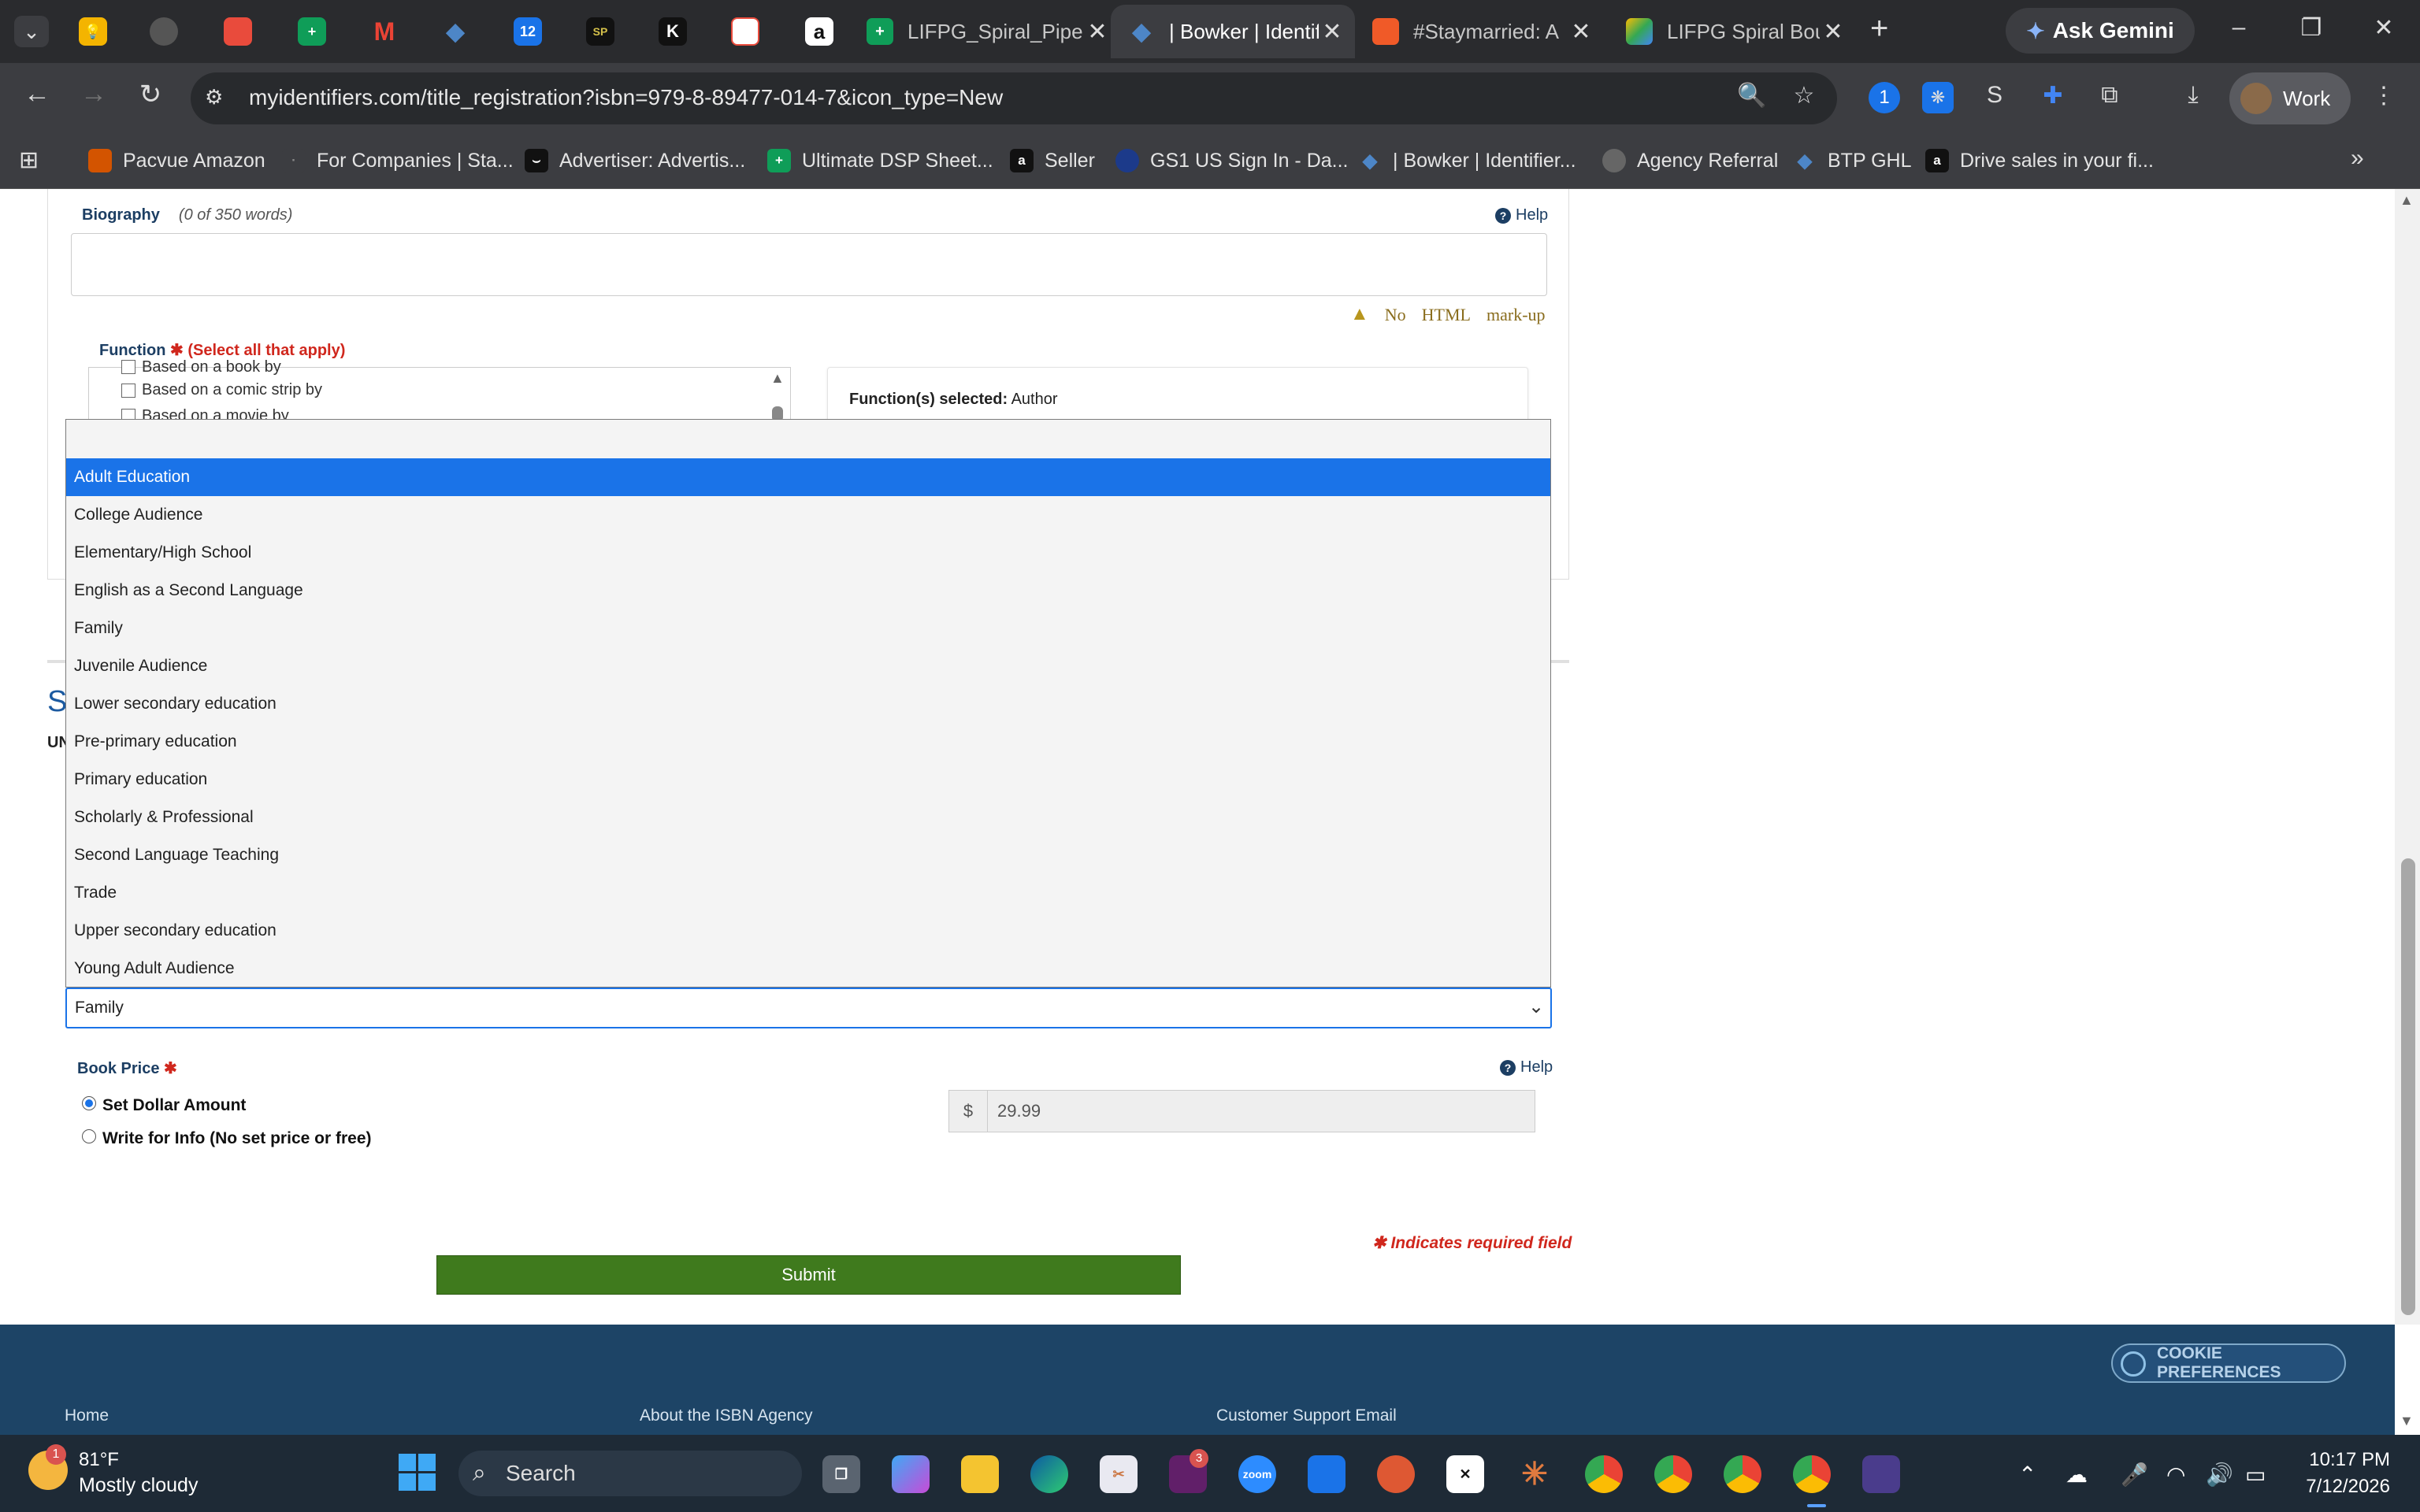  Describe the element at coordinates (808, 439) in the screenshot. I see `audience-option-blank` at that location.